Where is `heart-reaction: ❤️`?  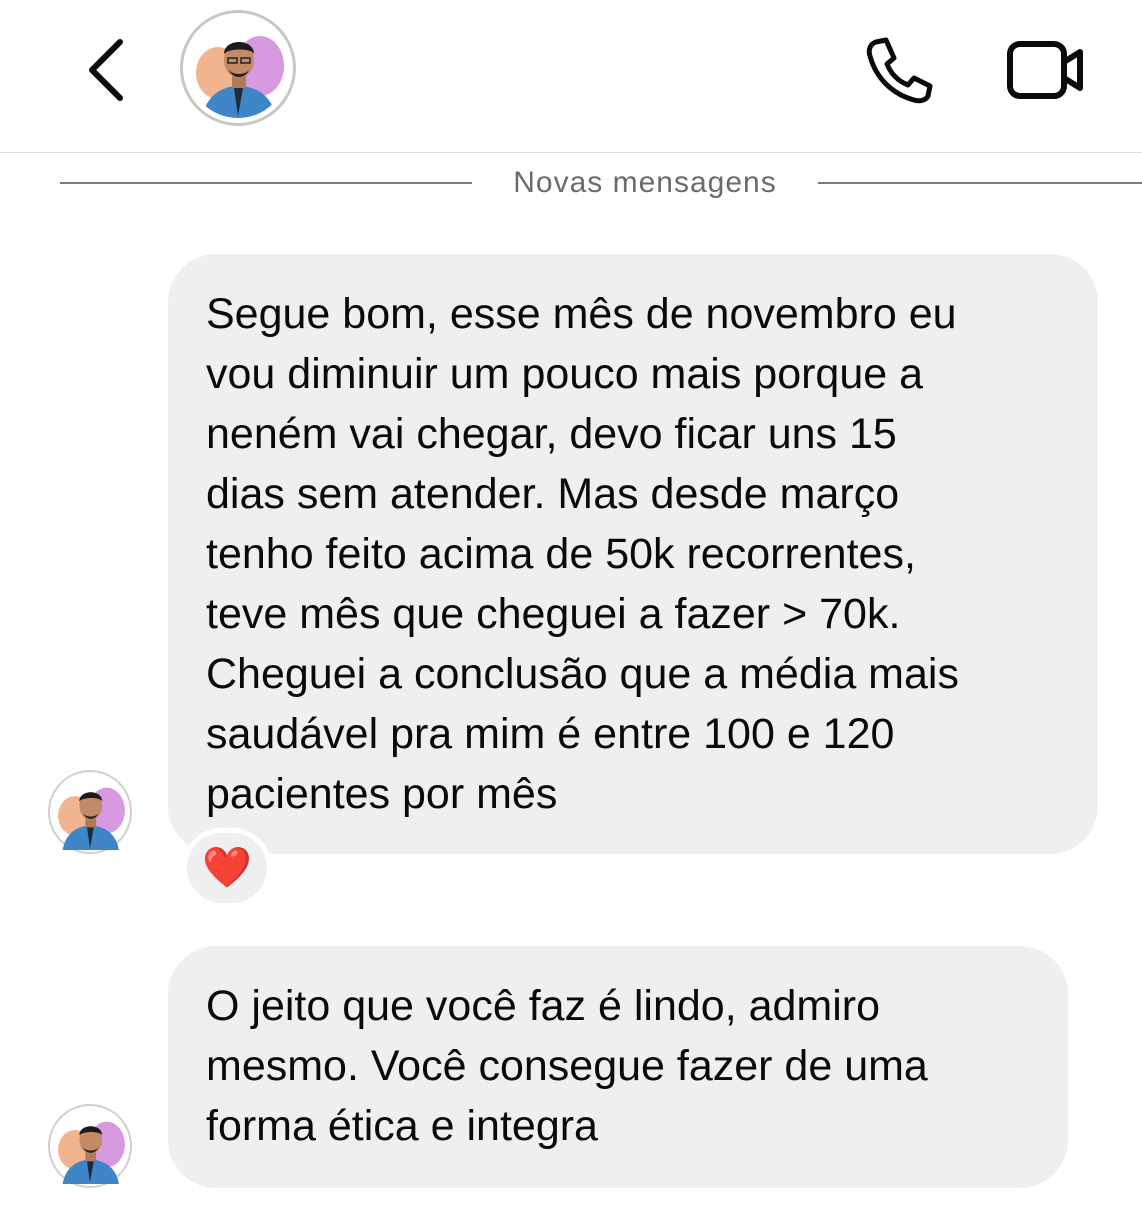
heart-reaction: ❤️ is located at coordinates (227, 868).